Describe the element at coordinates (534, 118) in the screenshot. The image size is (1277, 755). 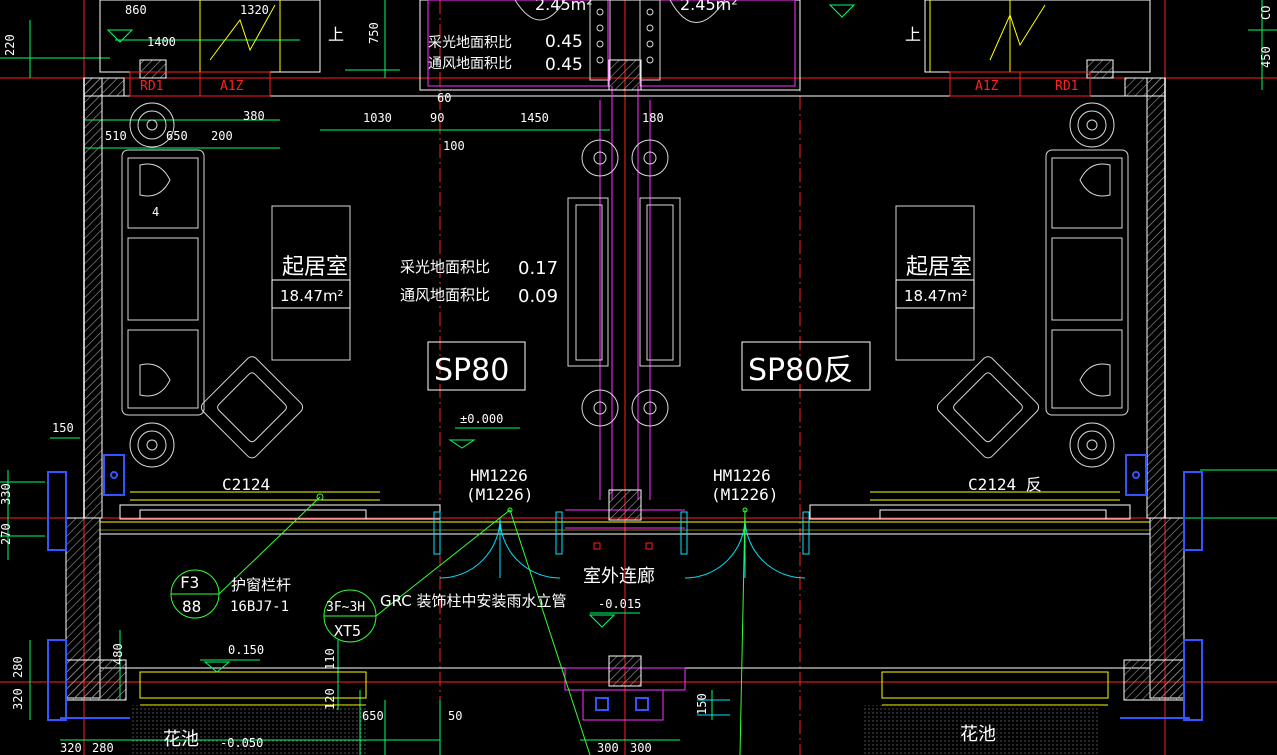
I see `dim-1450: 1450` at that location.